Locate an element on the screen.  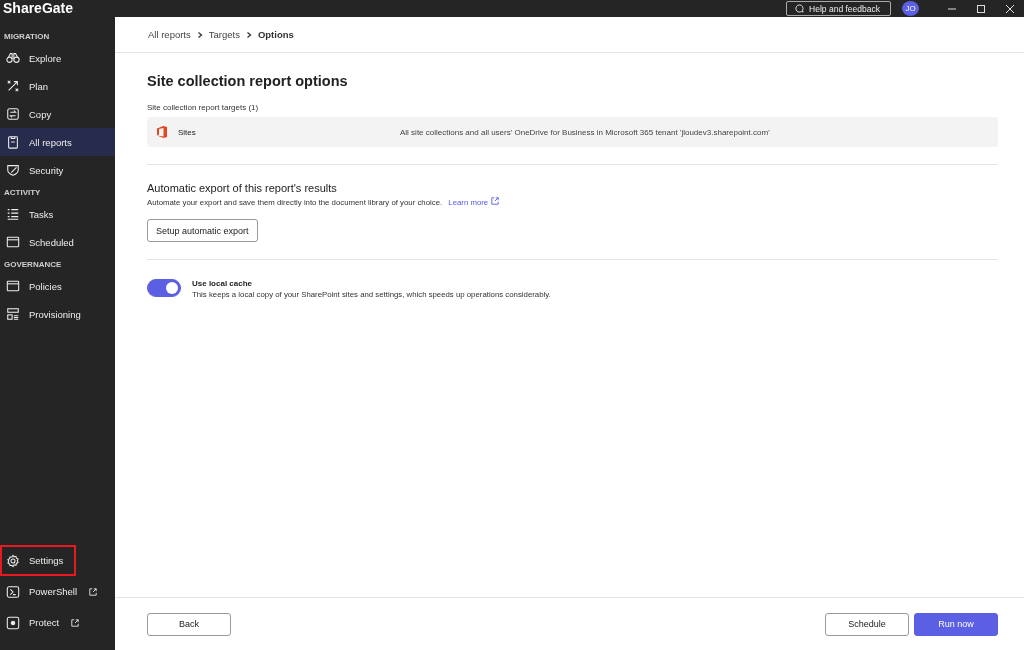
chat-icon is located at coordinates (800, 8).